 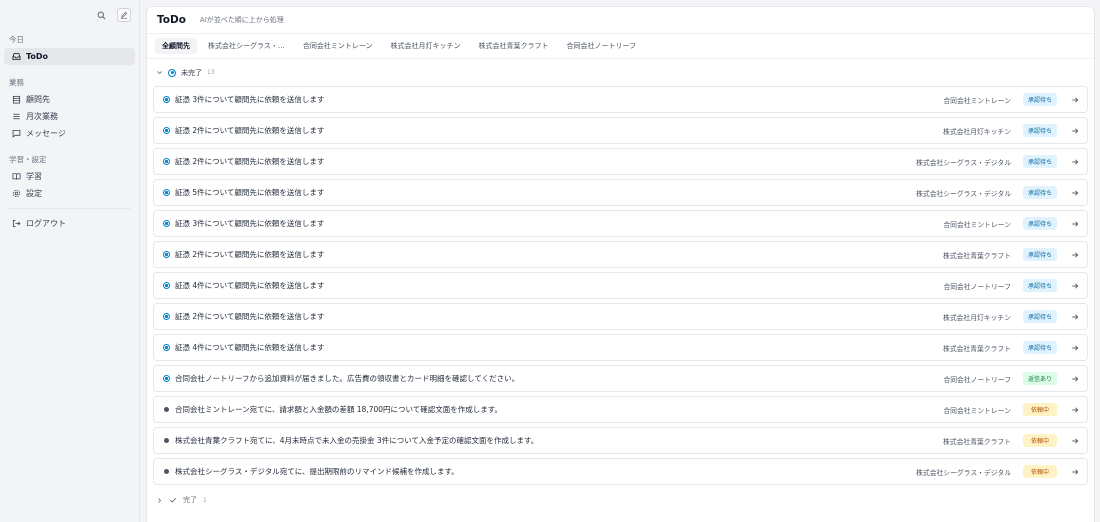 I want to click on todo-row: 証憑 2件について顧問先に依頼を送信します 株式会社シーグラス・デジタル 承認待ち, so click(x=620, y=161).